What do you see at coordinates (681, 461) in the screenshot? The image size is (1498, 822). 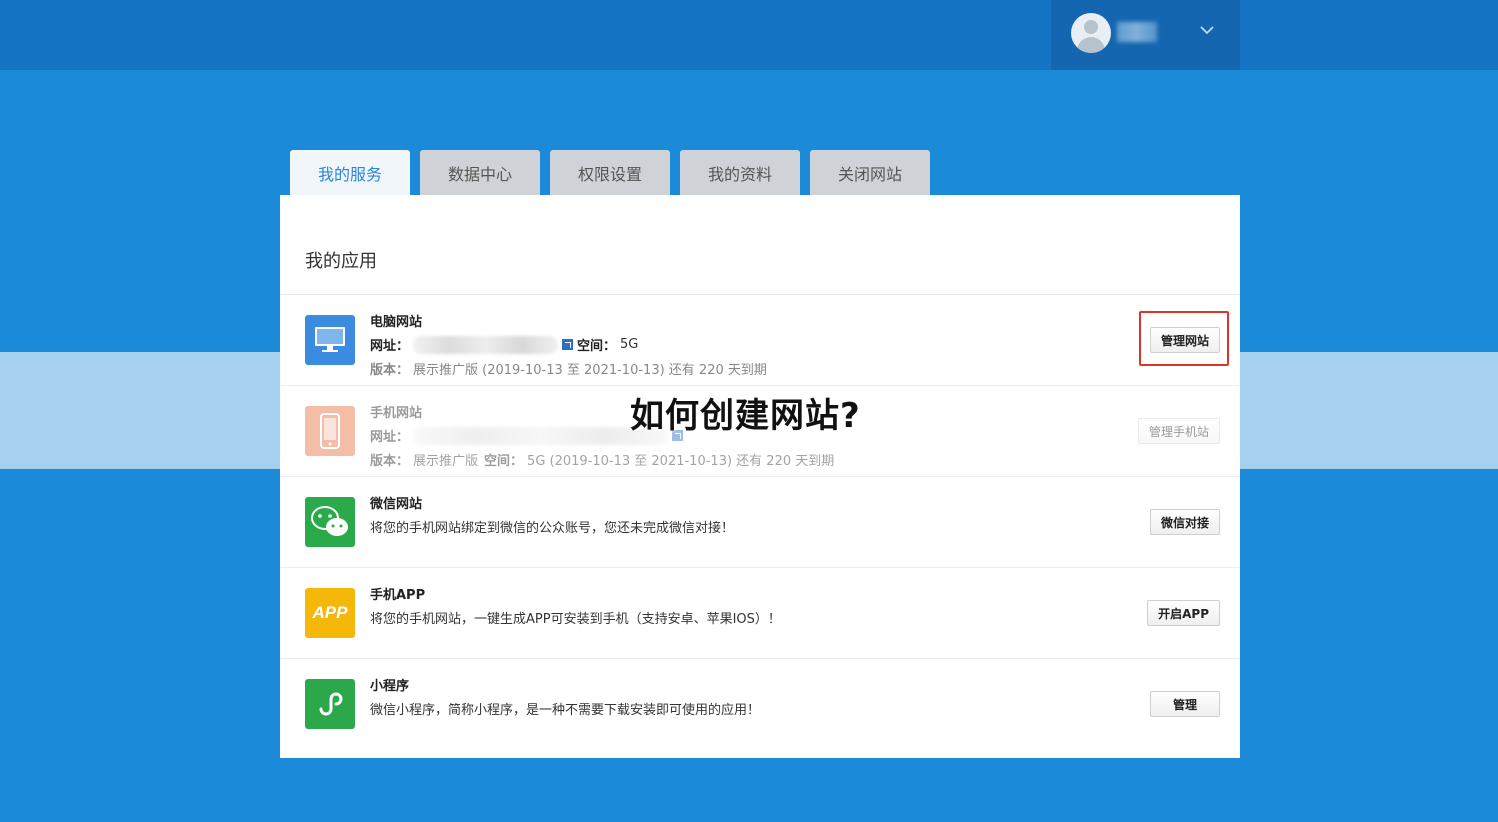 I see `space-value: 5G (2019-10-13 至 2021-10-13) 还有 220 天到期` at bounding box center [681, 461].